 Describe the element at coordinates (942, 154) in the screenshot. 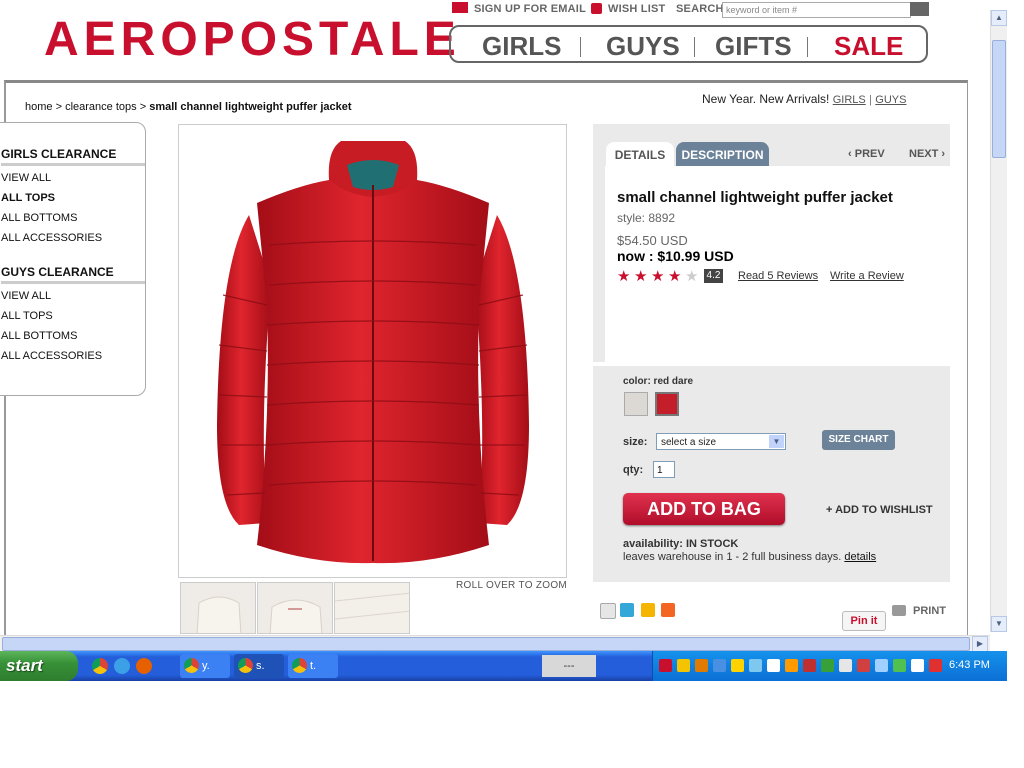

I see `chevron-right-icon: ›` at that location.